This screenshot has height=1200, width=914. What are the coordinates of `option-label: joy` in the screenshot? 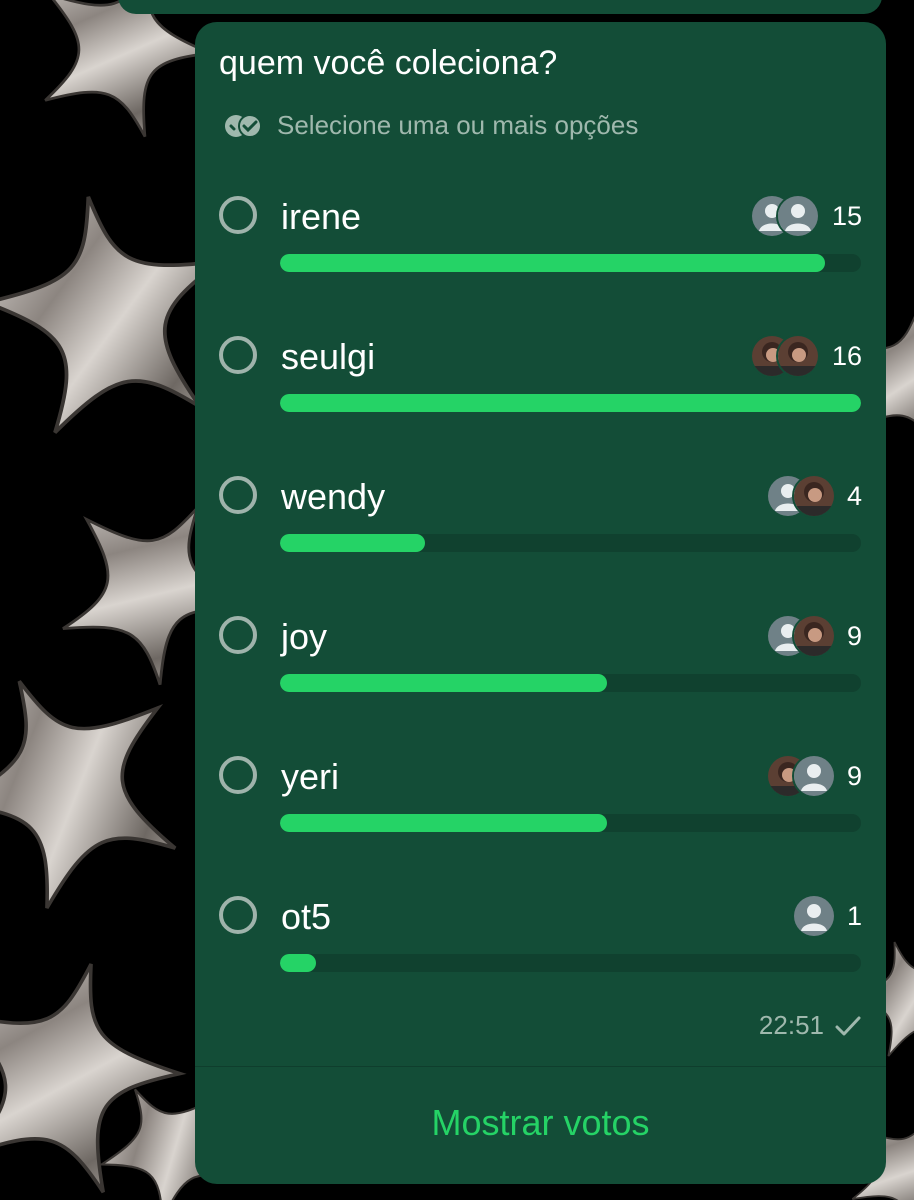 It's located at (304, 636).